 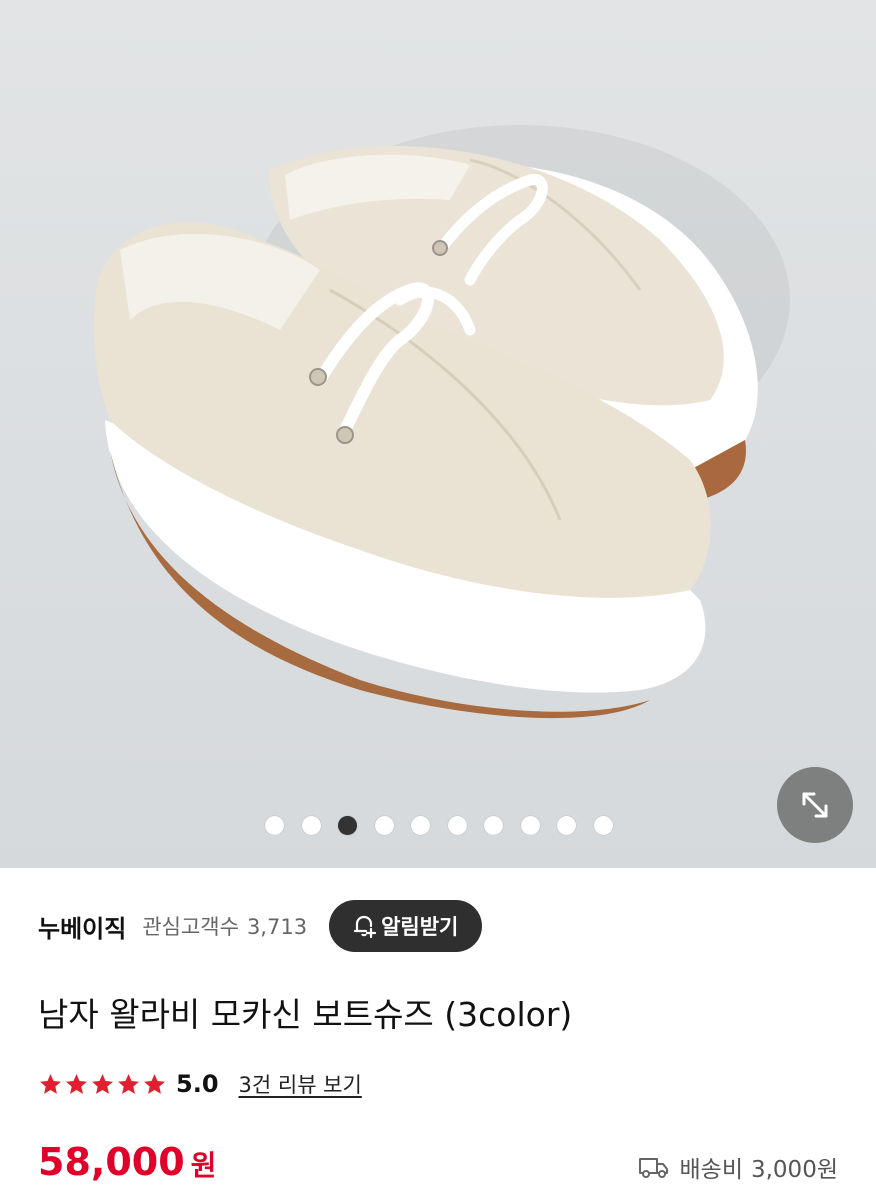 I want to click on carousel-indicator, so click(x=438, y=826).